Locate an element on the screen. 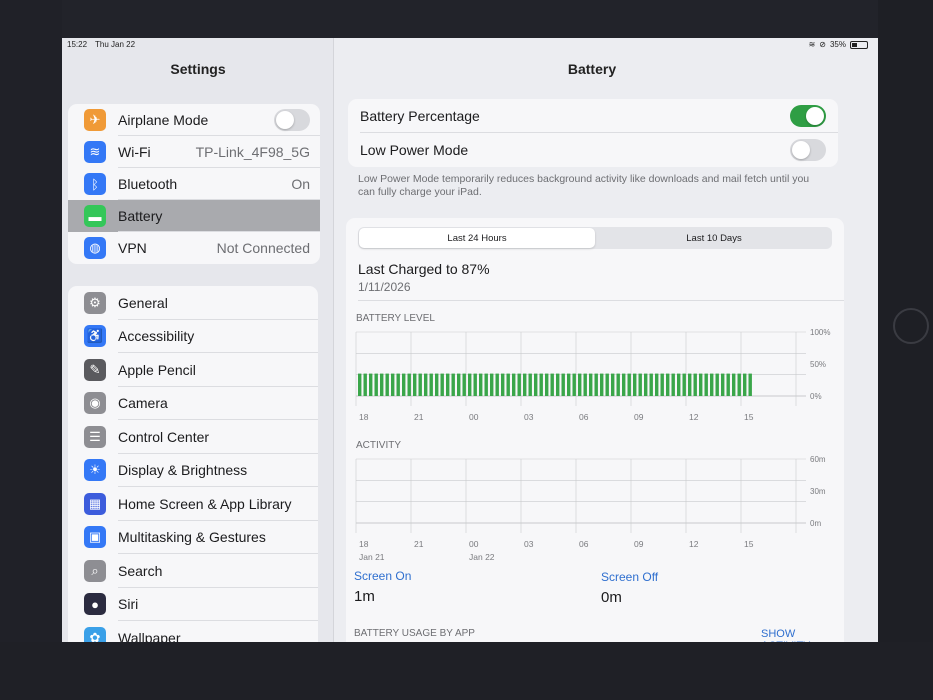 The height and width of the screenshot is (700, 933). sidebar-item-label: Multitasking & Gestures is located at coordinates (192, 537).